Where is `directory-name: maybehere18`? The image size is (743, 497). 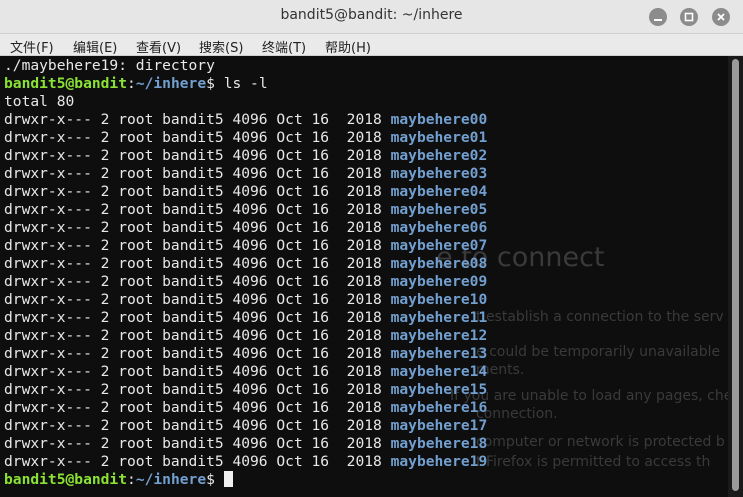
directory-name: maybehere18 is located at coordinates (439, 443).